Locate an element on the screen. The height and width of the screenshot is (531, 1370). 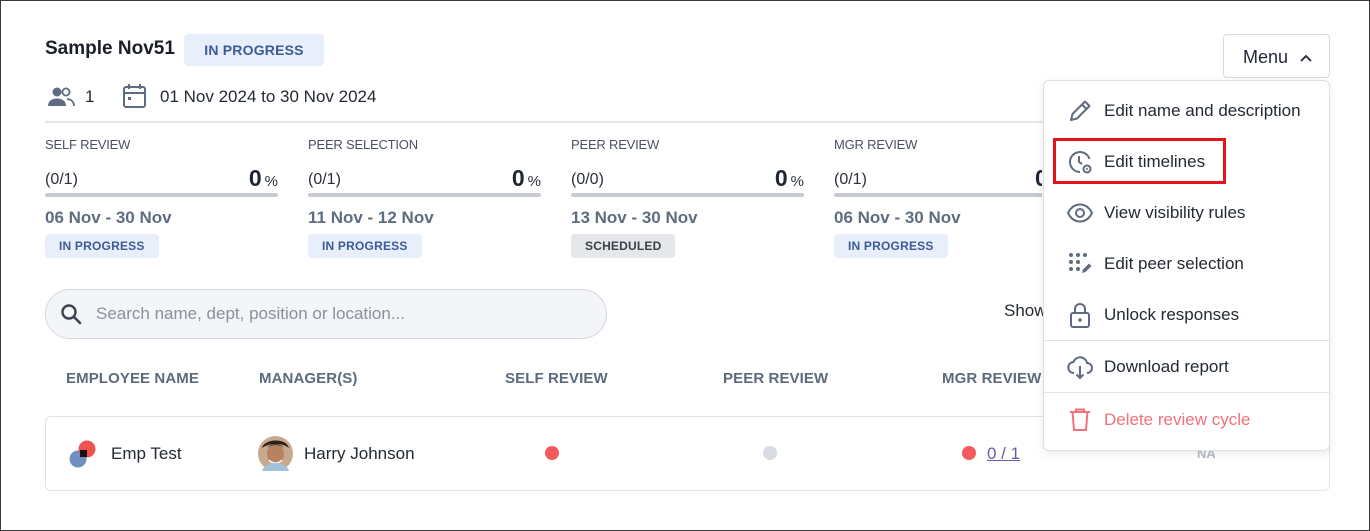
header-divider is located at coordinates (545, 122).